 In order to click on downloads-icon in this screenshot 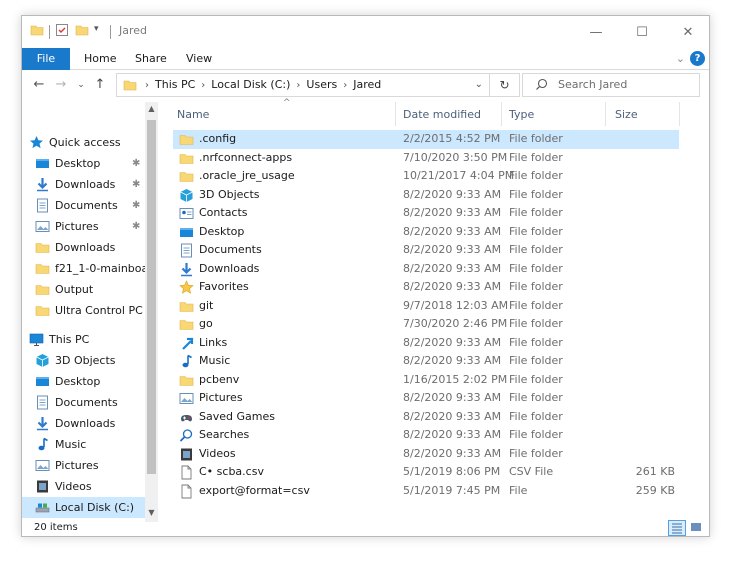, I will do `click(42, 425)`.